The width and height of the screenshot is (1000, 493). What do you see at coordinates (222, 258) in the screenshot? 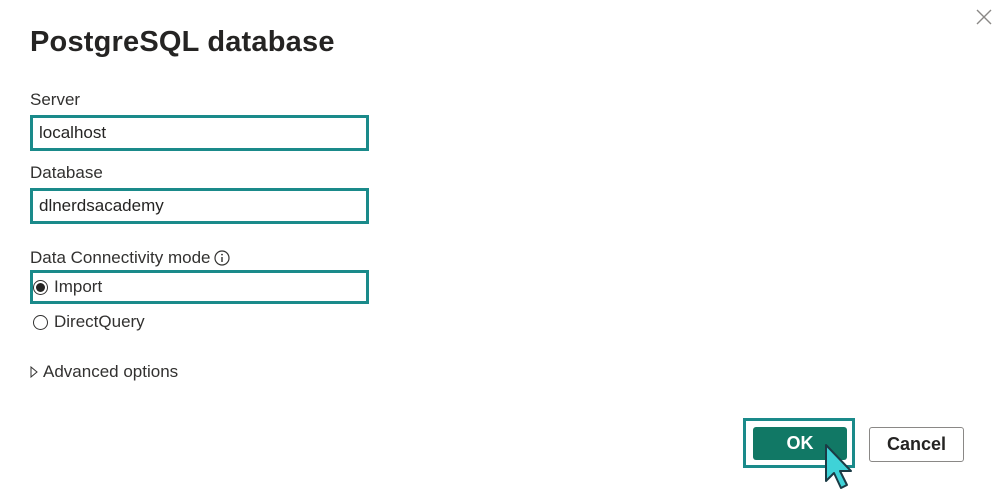
I see `info-icon` at bounding box center [222, 258].